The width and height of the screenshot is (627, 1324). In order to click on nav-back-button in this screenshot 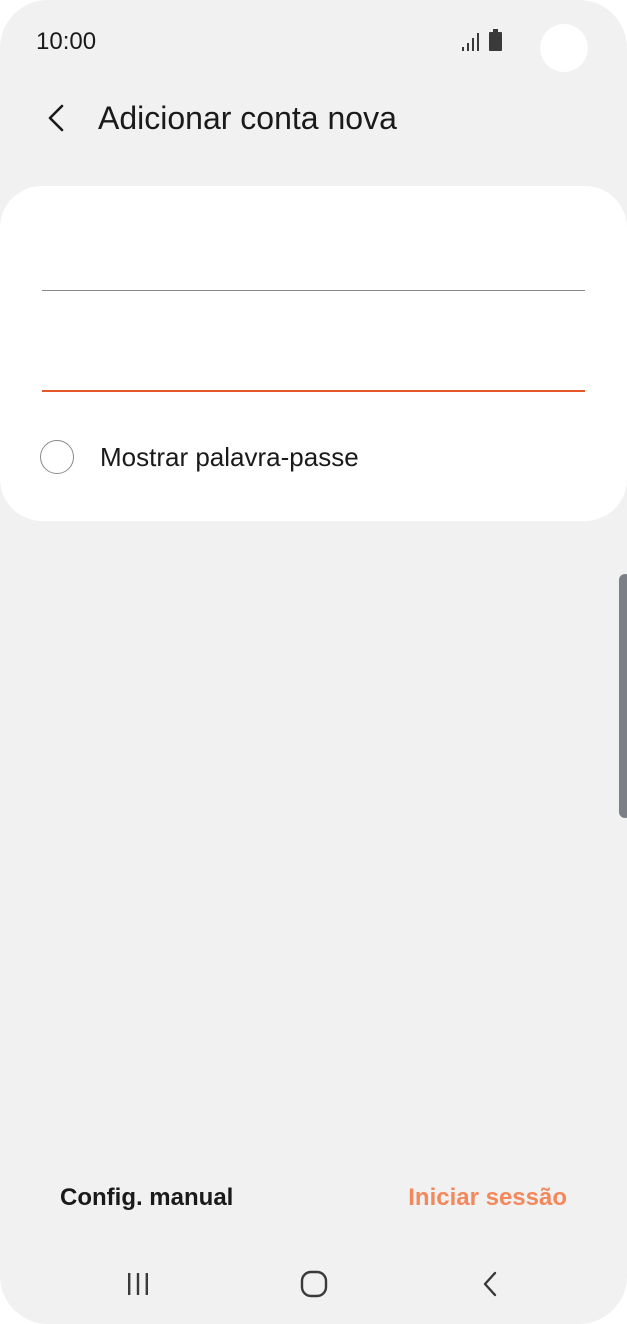, I will do `click(490, 1284)`.